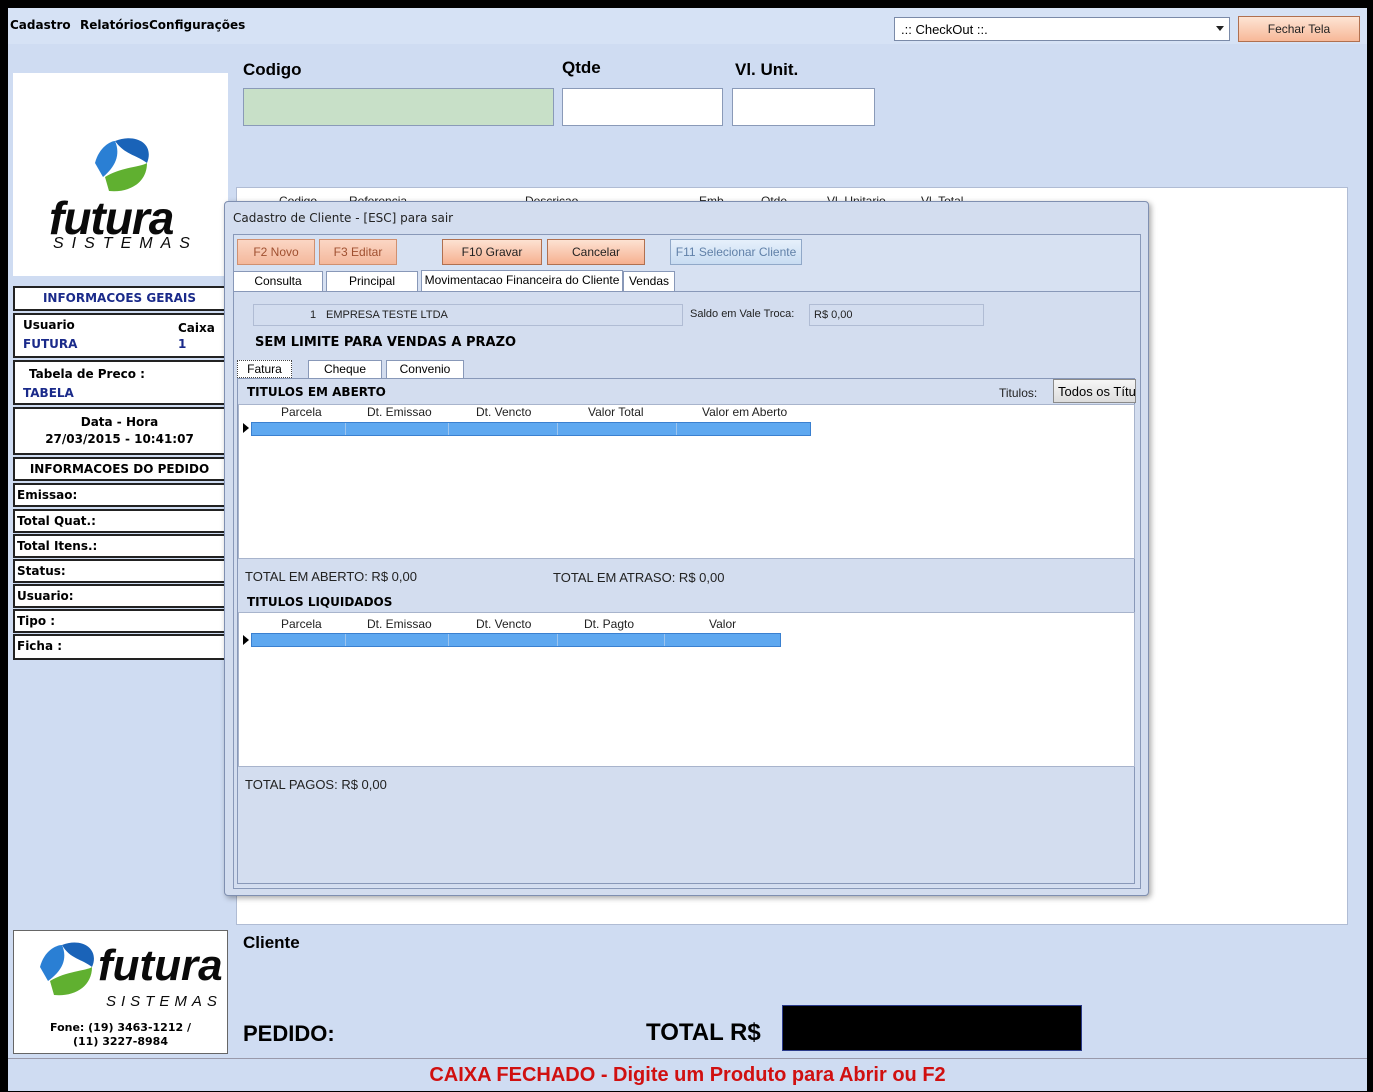  I want to click on info-geral-title: INFORMACOES GERAIS, so click(119, 298).